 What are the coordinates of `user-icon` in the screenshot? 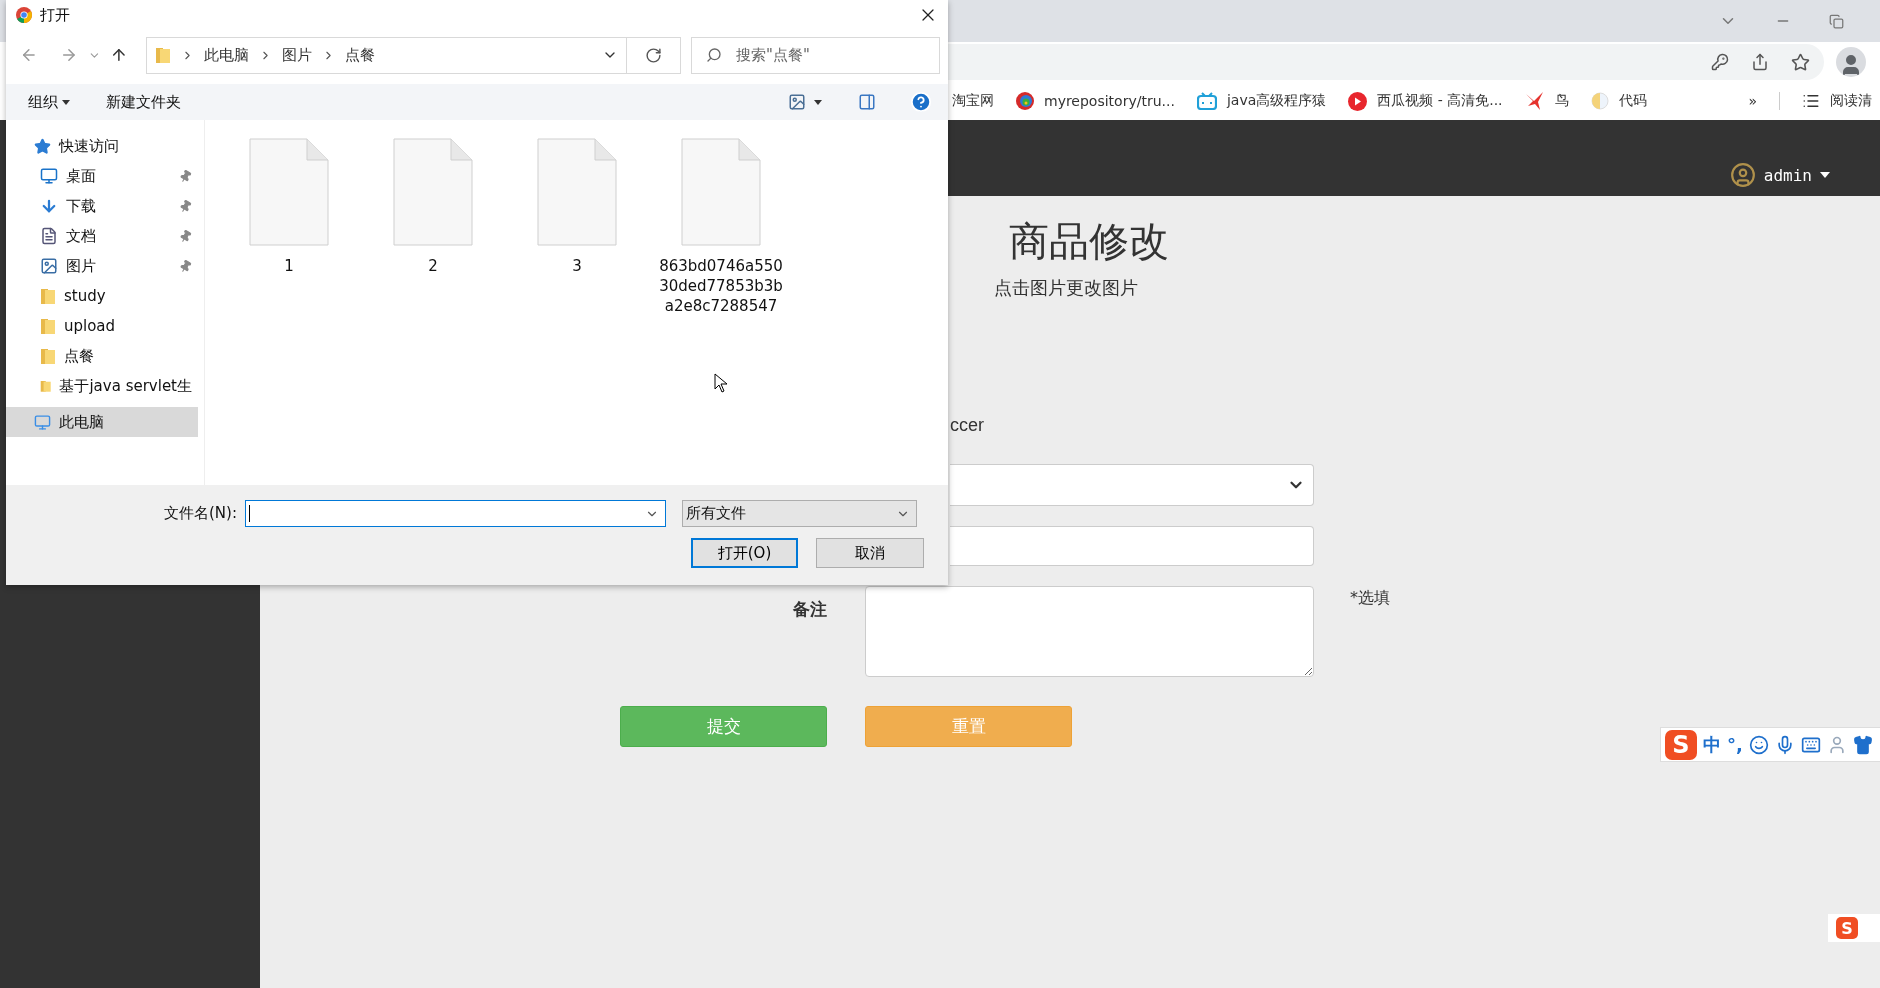 It's located at (1742, 175).